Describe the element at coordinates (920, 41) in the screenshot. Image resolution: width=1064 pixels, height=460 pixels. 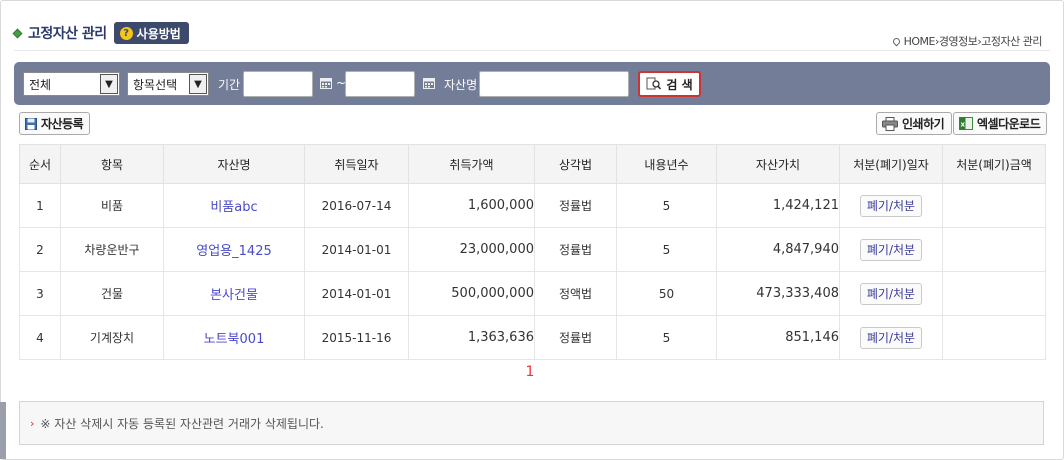
I see `breadcrumb-home: HOME` at that location.